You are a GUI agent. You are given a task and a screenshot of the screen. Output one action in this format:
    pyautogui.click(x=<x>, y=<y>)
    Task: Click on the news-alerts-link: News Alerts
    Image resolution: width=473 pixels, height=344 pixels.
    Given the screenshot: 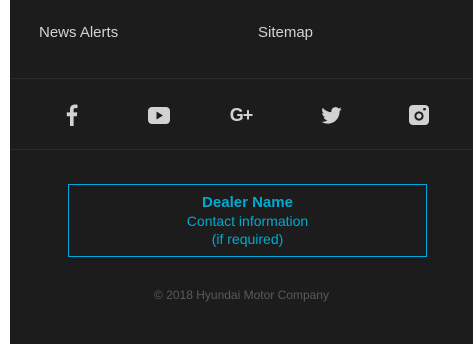 What is the action you would take?
    pyautogui.click(x=78, y=32)
    